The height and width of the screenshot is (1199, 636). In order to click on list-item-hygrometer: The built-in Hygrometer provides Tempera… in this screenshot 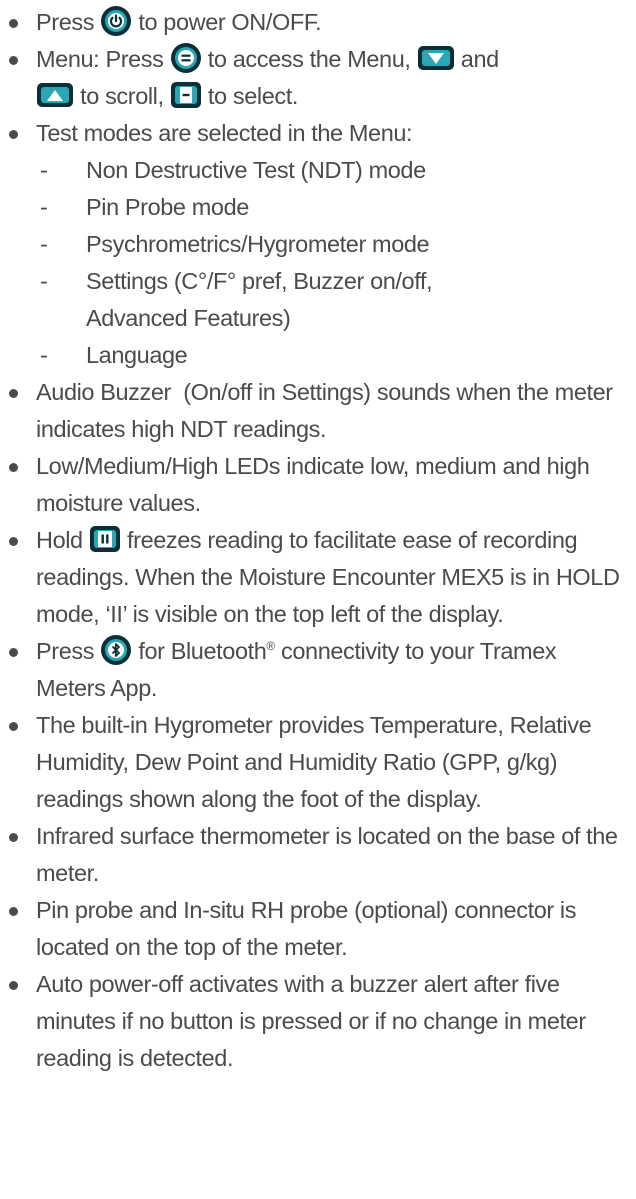, I will do `click(318, 762)`.